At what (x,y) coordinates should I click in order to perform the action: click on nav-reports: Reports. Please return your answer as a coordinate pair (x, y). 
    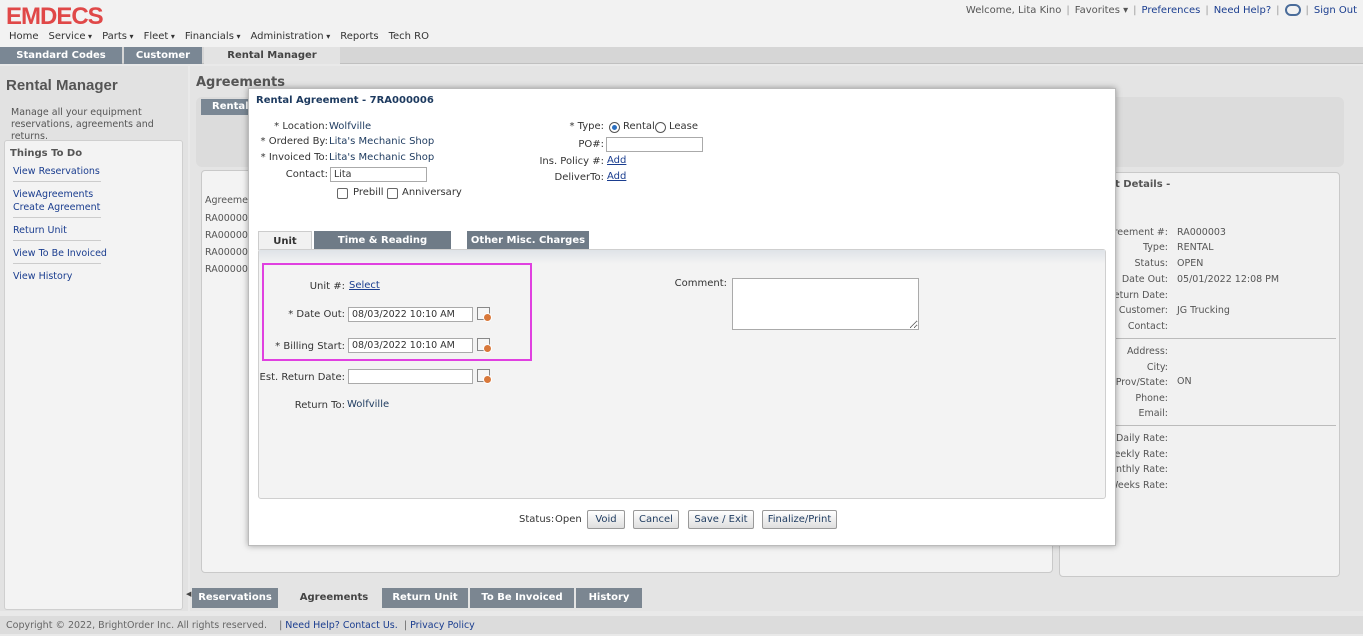
    Looking at the image, I should click on (359, 36).